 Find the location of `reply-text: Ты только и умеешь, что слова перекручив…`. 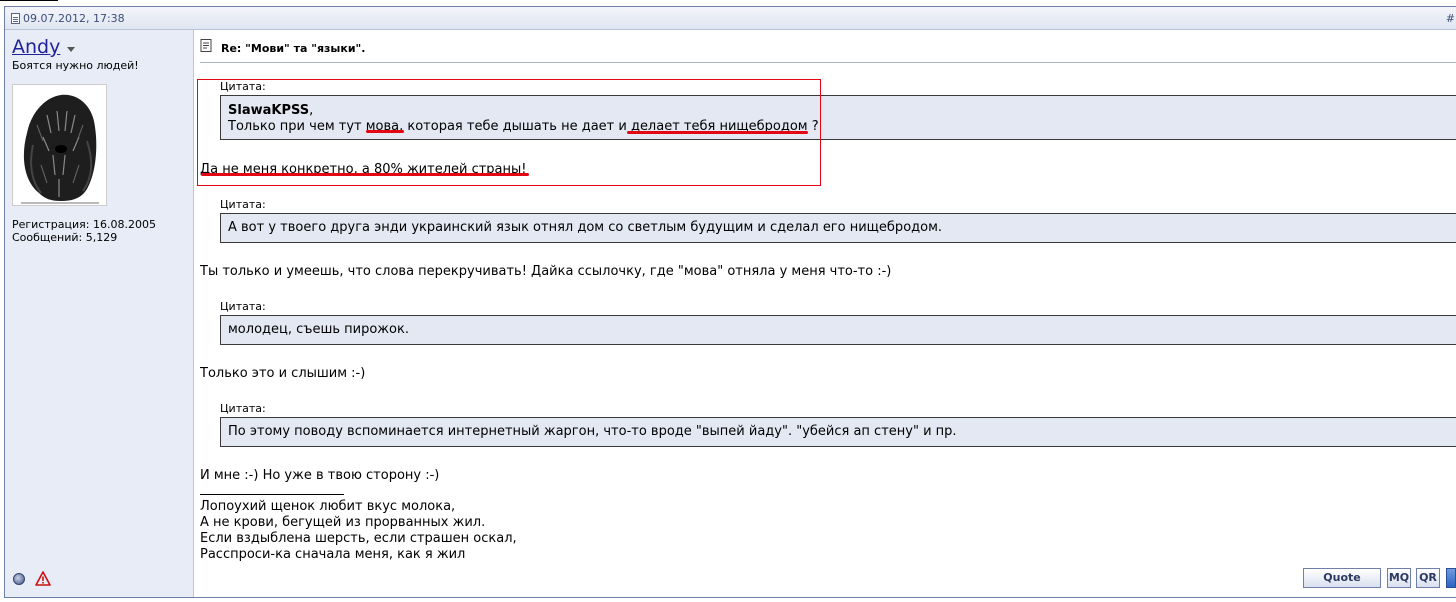

reply-text: Ты только и умеешь, что слова перекручив… is located at coordinates (546, 271).